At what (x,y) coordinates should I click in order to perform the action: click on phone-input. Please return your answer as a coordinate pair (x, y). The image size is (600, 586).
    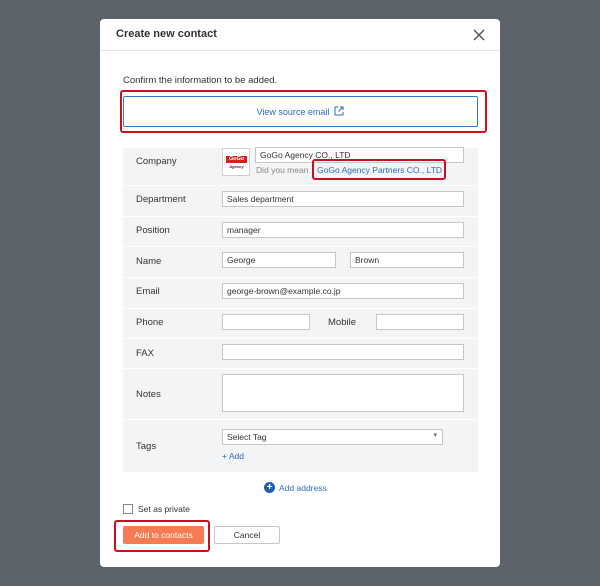
    Looking at the image, I should click on (266, 322).